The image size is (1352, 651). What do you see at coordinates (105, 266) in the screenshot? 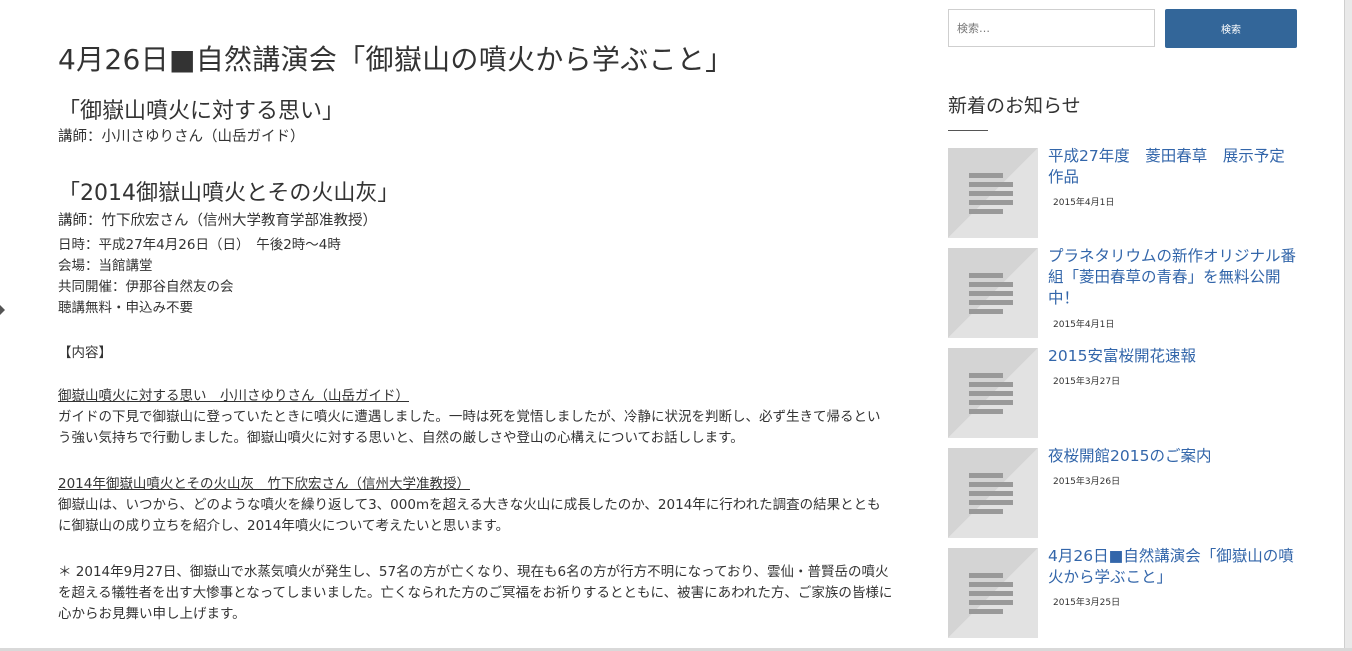
I see `event-venue: 会場：当館講堂` at bounding box center [105, 266].